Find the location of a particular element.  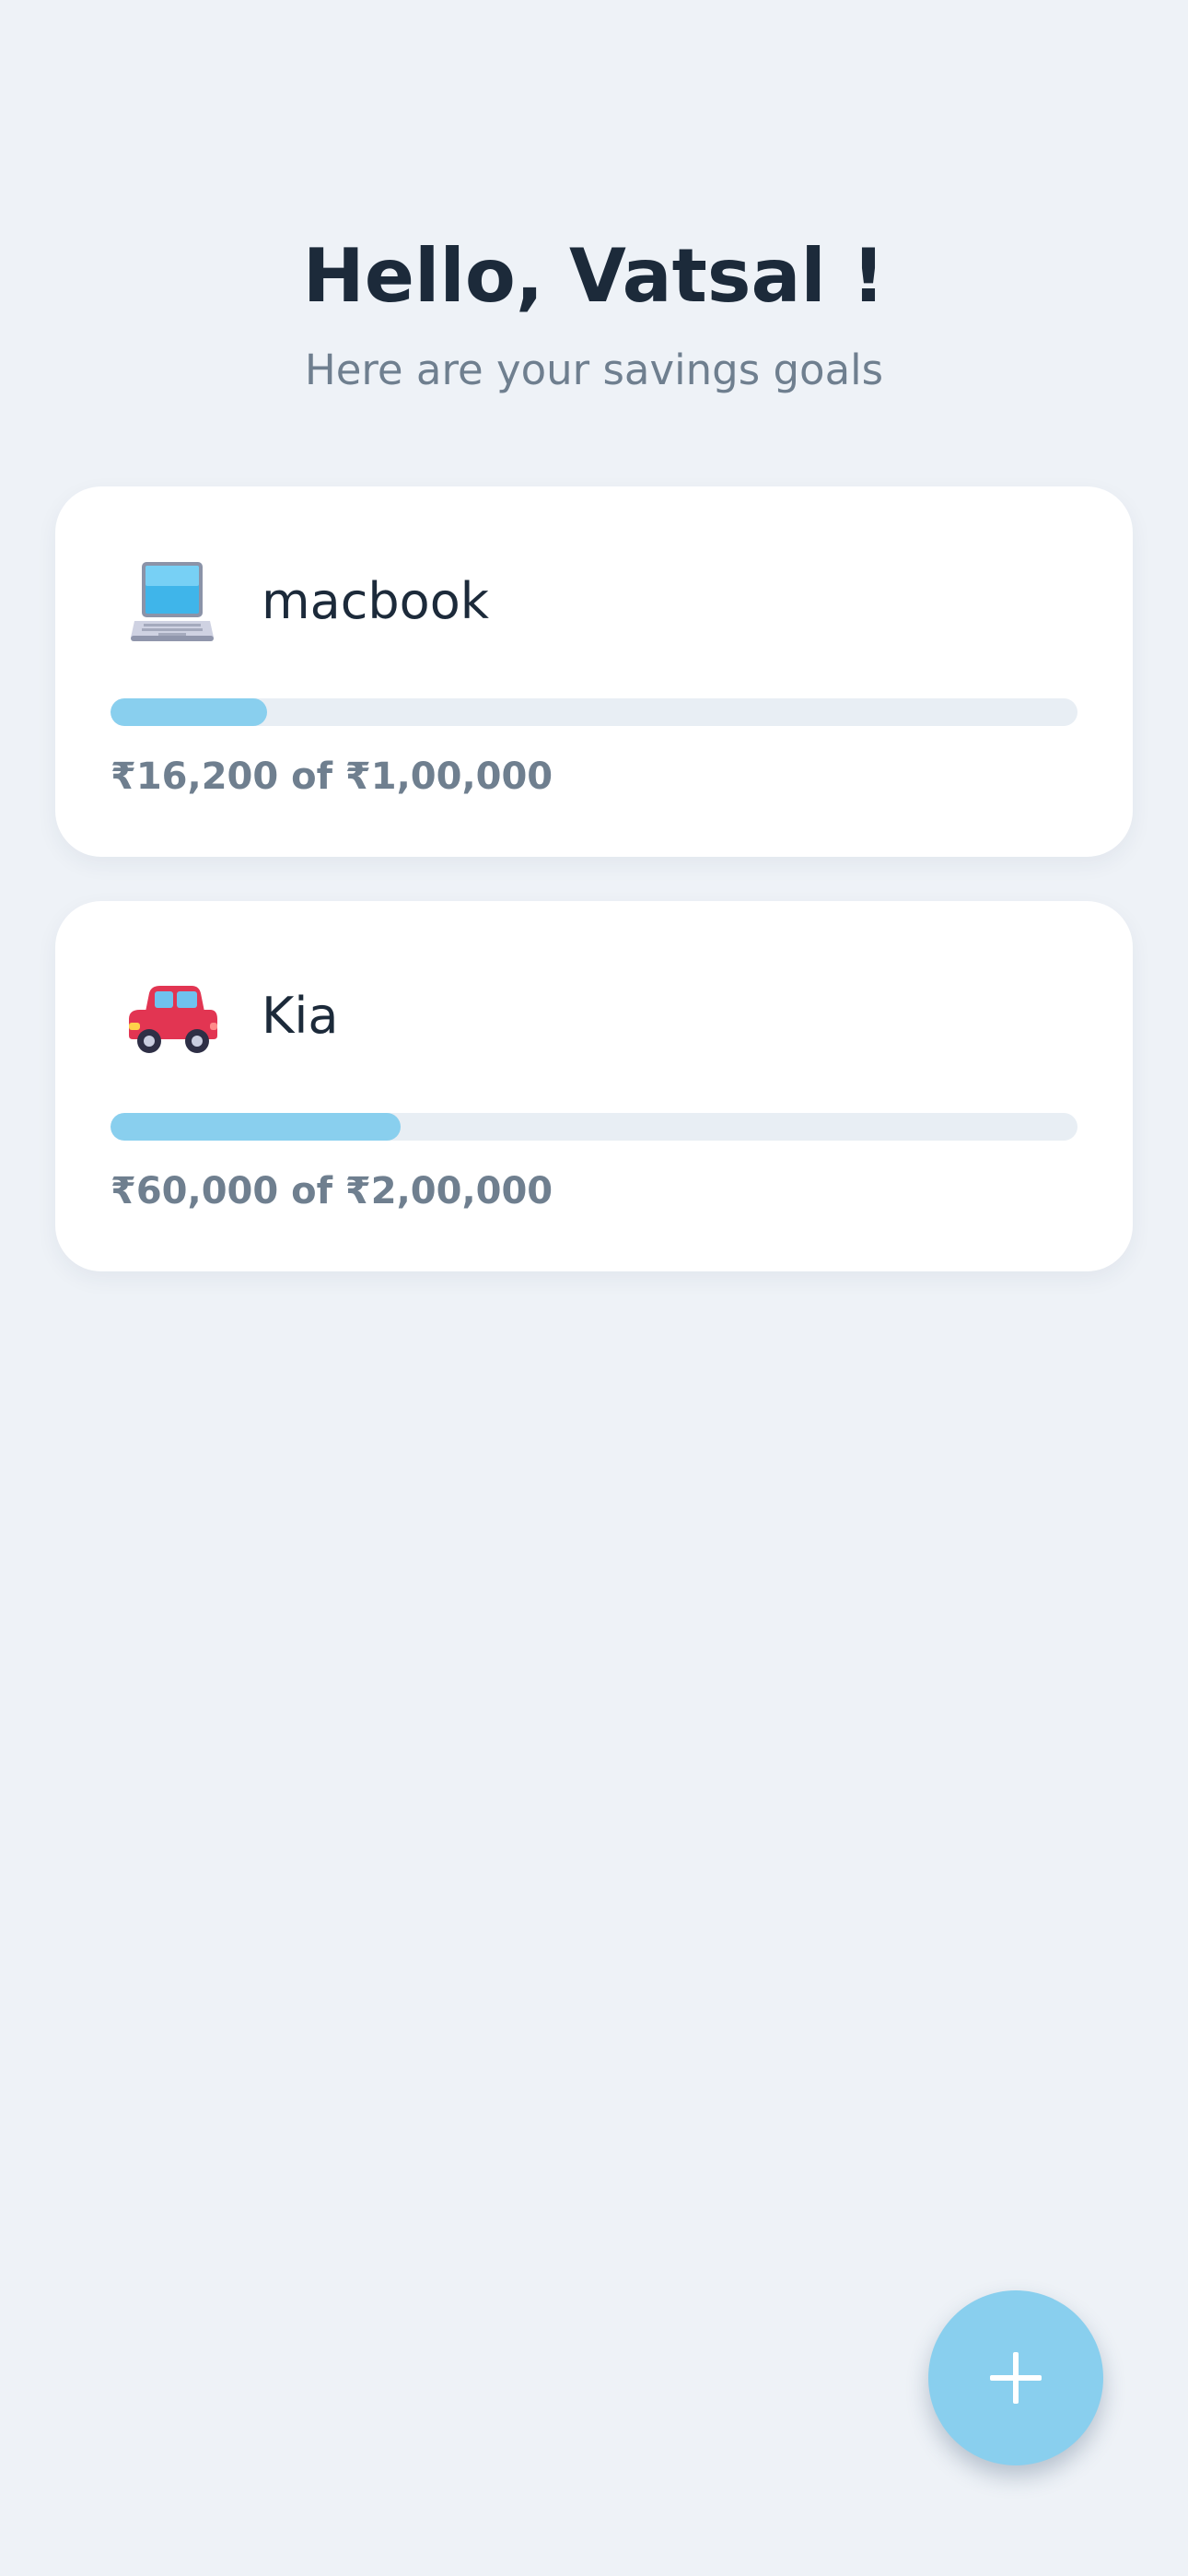

laptop-icon is located at coordinates (172, 601).